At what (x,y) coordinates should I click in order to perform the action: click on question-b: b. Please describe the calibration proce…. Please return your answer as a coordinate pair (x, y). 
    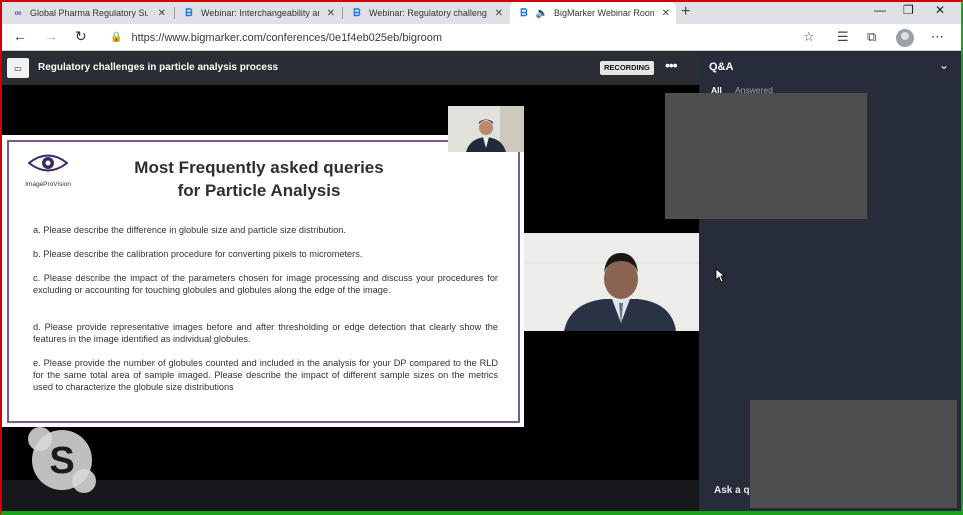
    Looking at the image, I should click on (198, 254).